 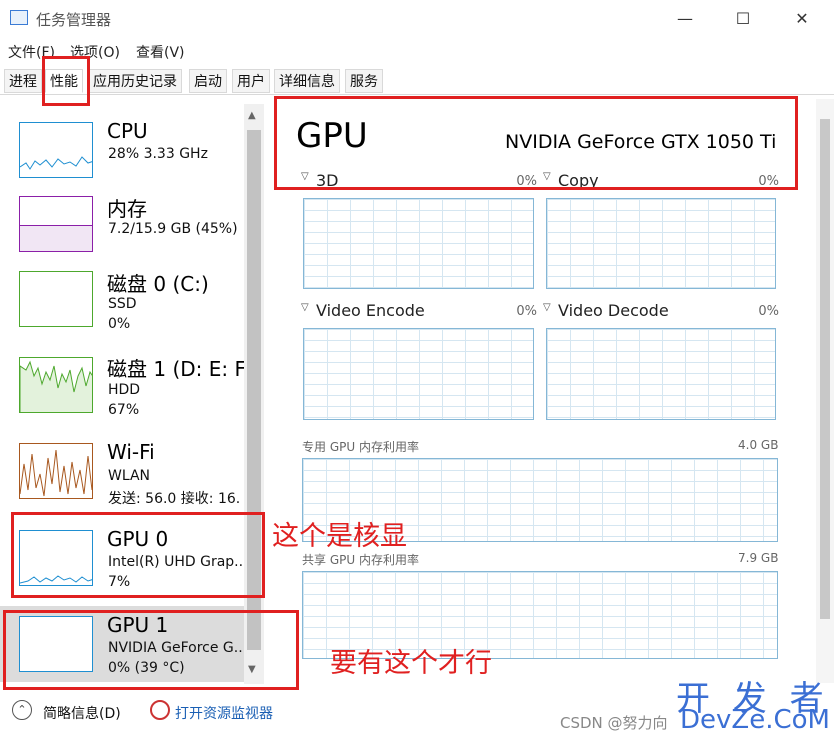 What do you see at coordinates (82, 713) in the screenshot?
I see `fewer-details-link: 简略信息(D)` at bounding box center [82, 713].